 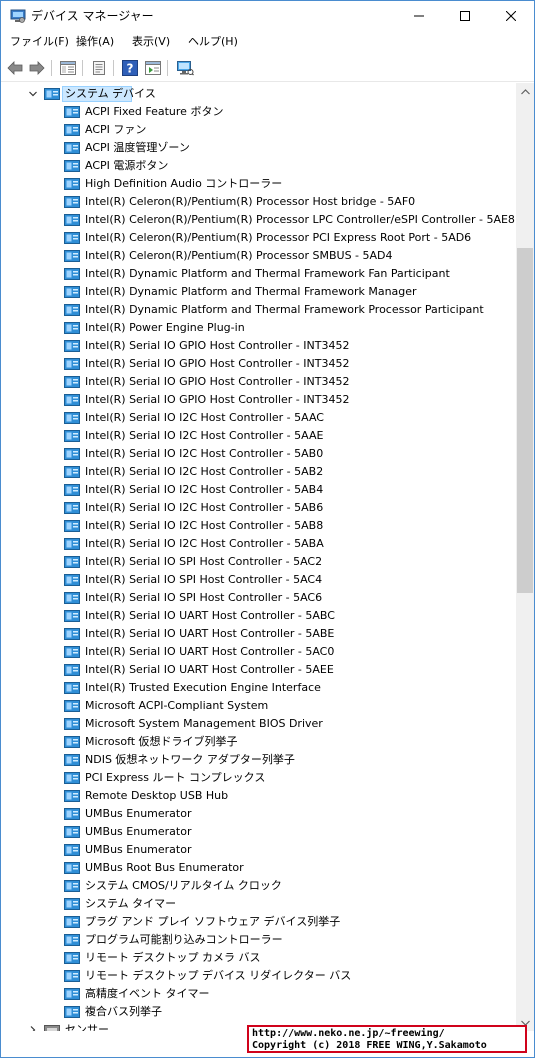 I want to click on menu-help: ヘルプ(H), so click(x=213, y=42).